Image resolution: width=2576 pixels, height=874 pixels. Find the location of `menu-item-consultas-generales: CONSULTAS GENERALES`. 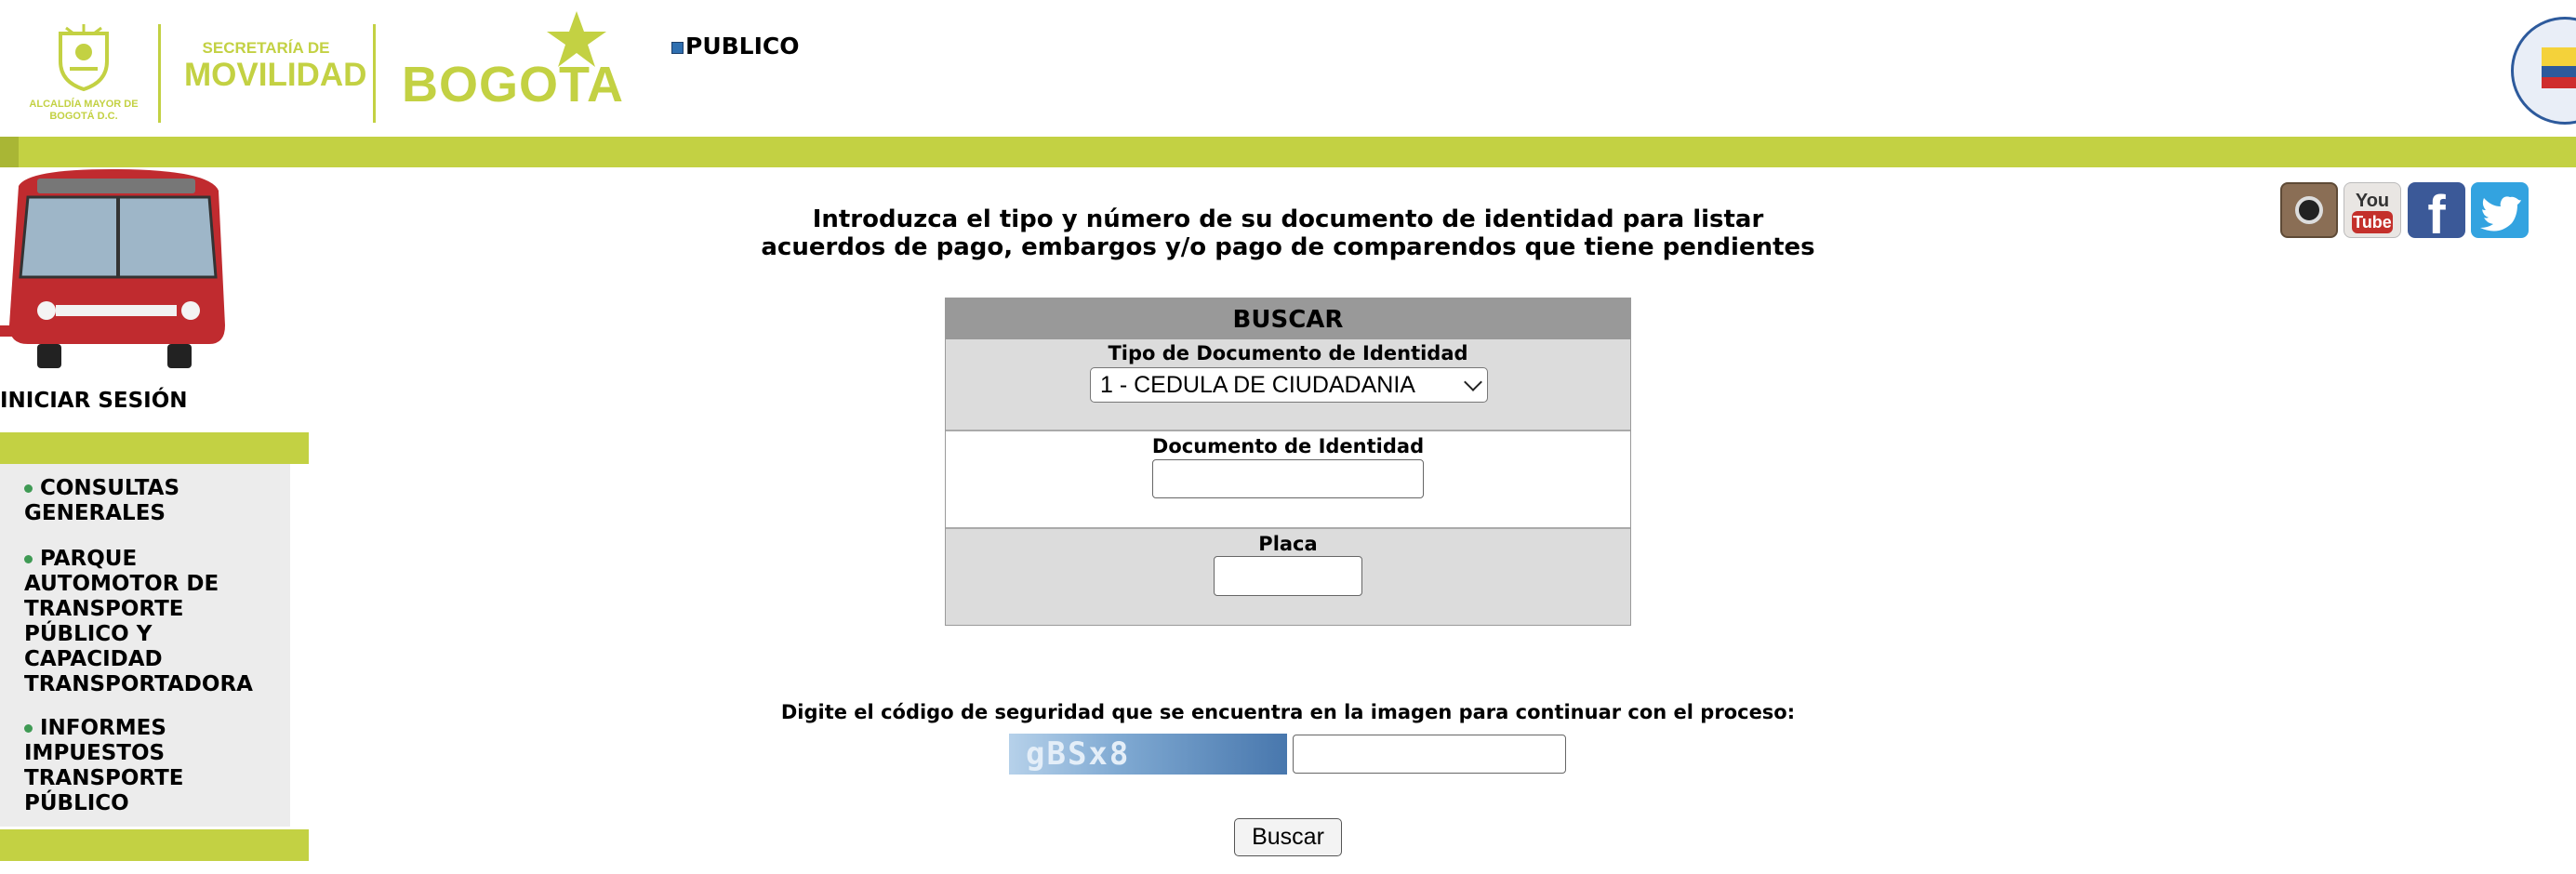

menu-item-consultas-generales: CONSULTAS GENERALES is located at coordinates (145, 501).